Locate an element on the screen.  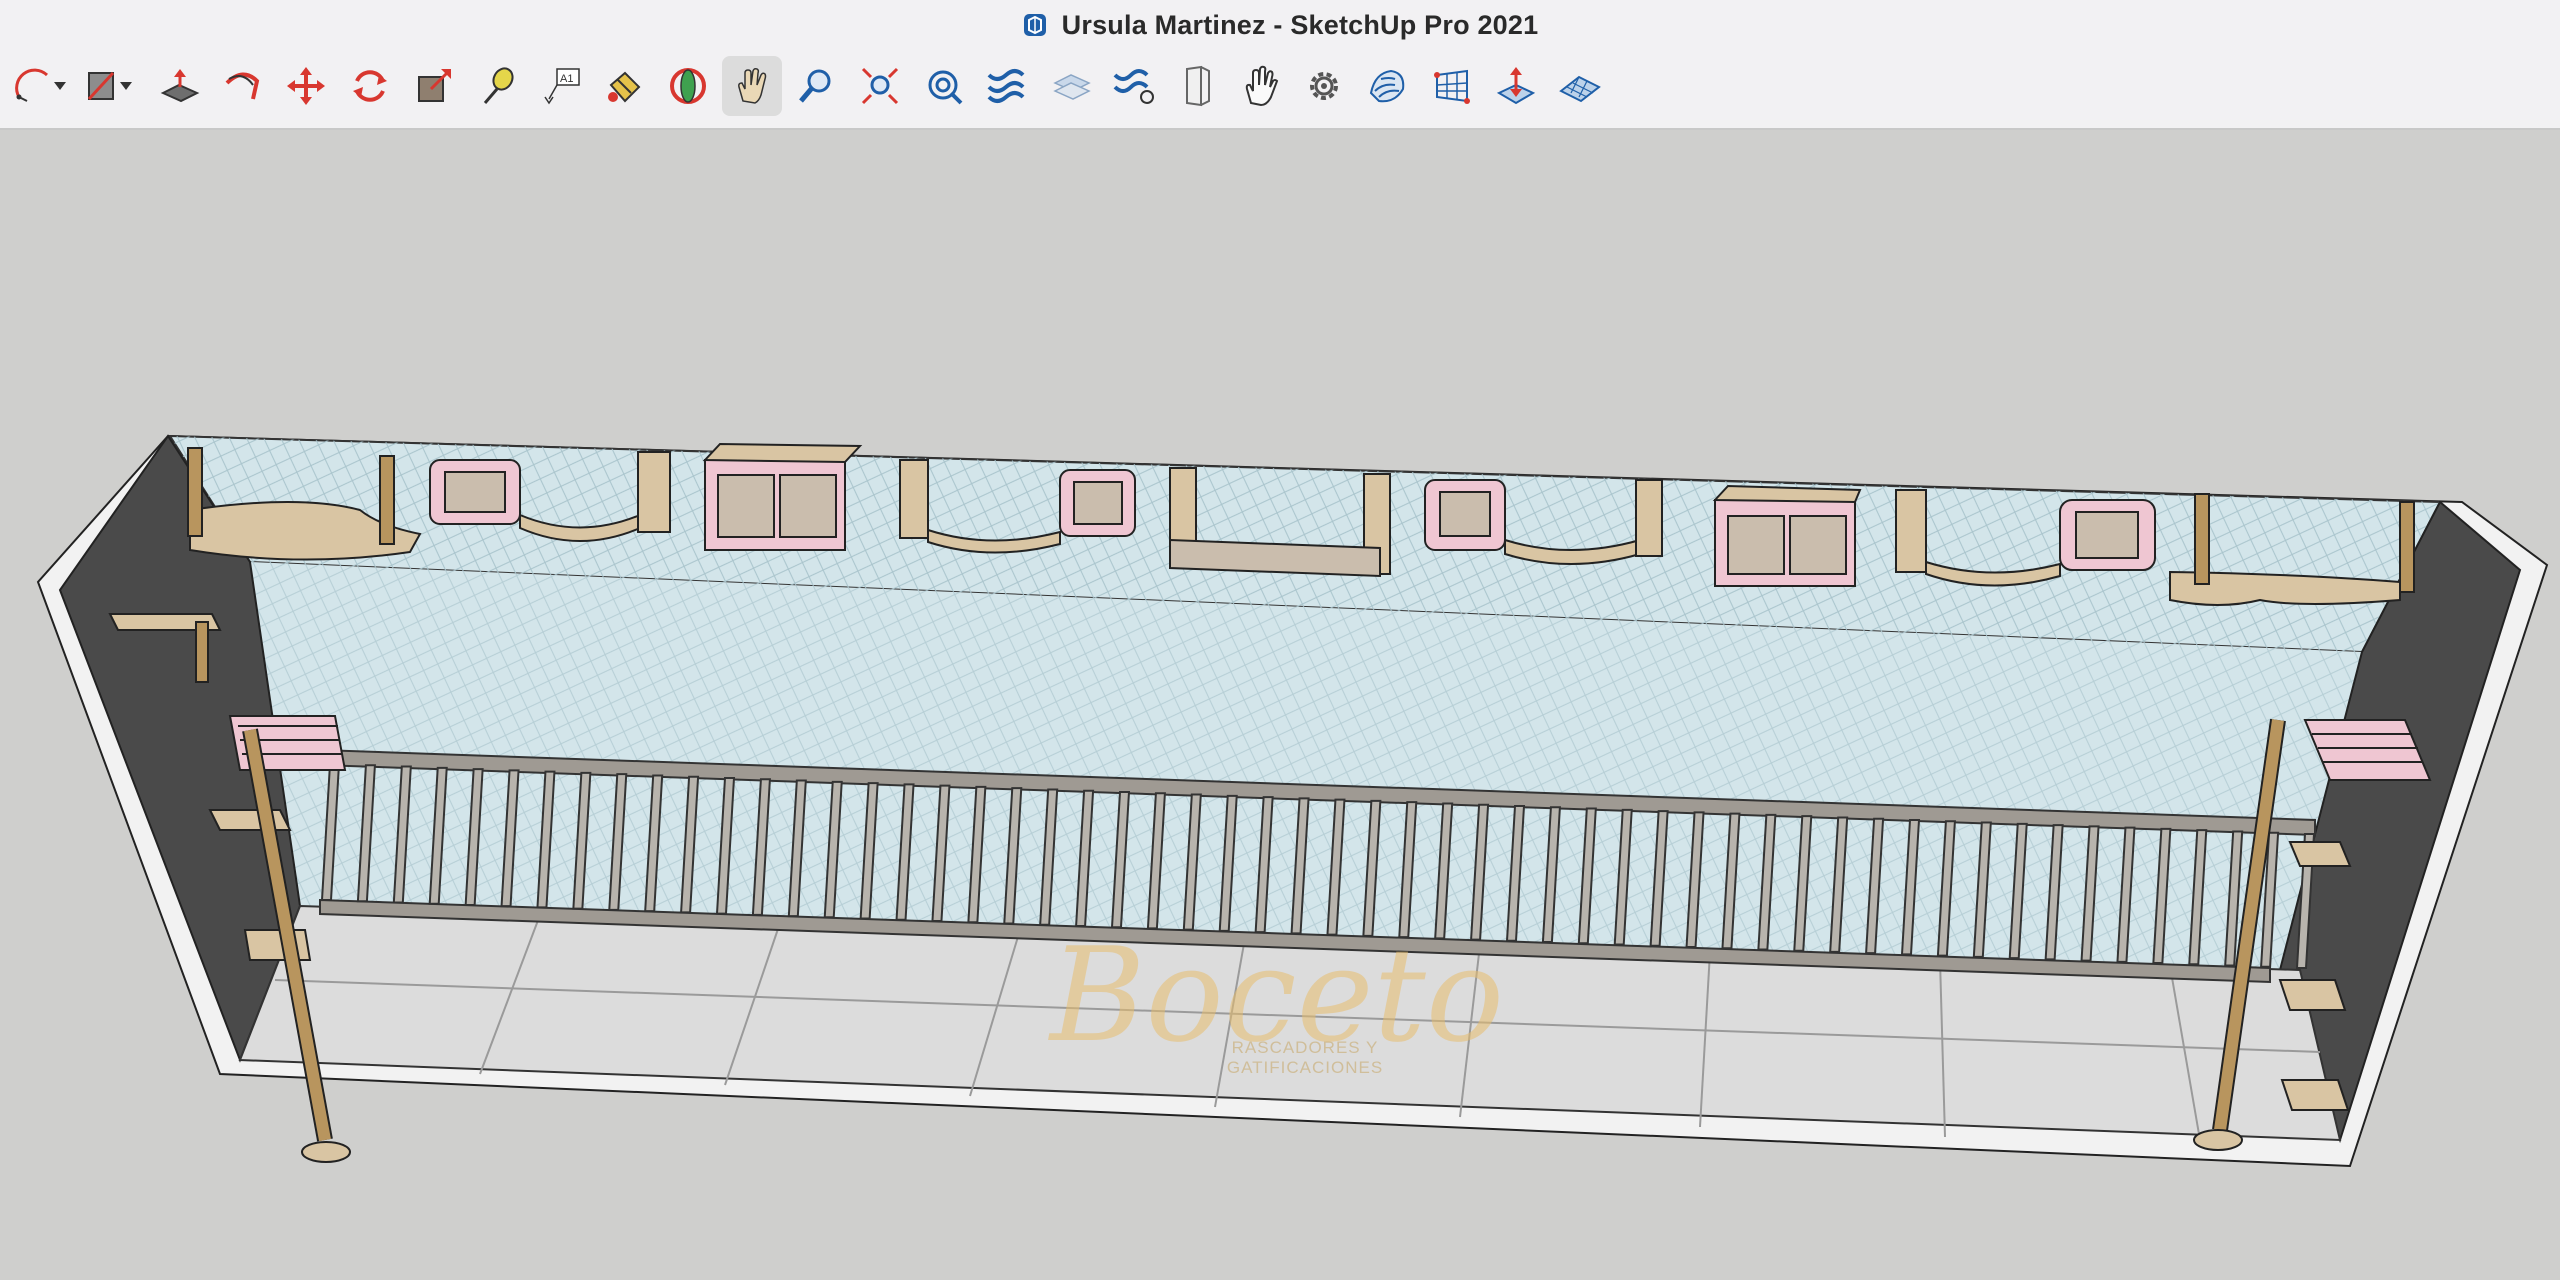
grid-icon is located at coordinates (1452, 86).